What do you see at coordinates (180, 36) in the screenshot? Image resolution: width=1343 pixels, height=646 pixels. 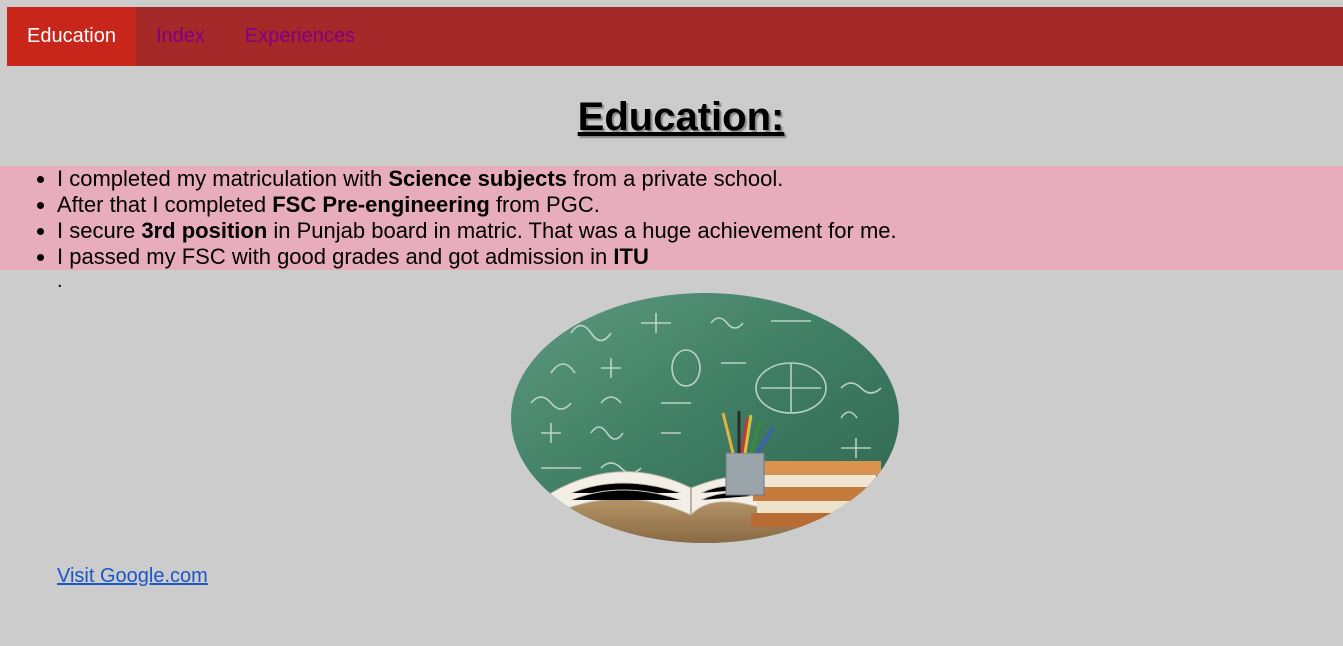 I see `nav-item-index: Index` at bounding box center [180, 36].